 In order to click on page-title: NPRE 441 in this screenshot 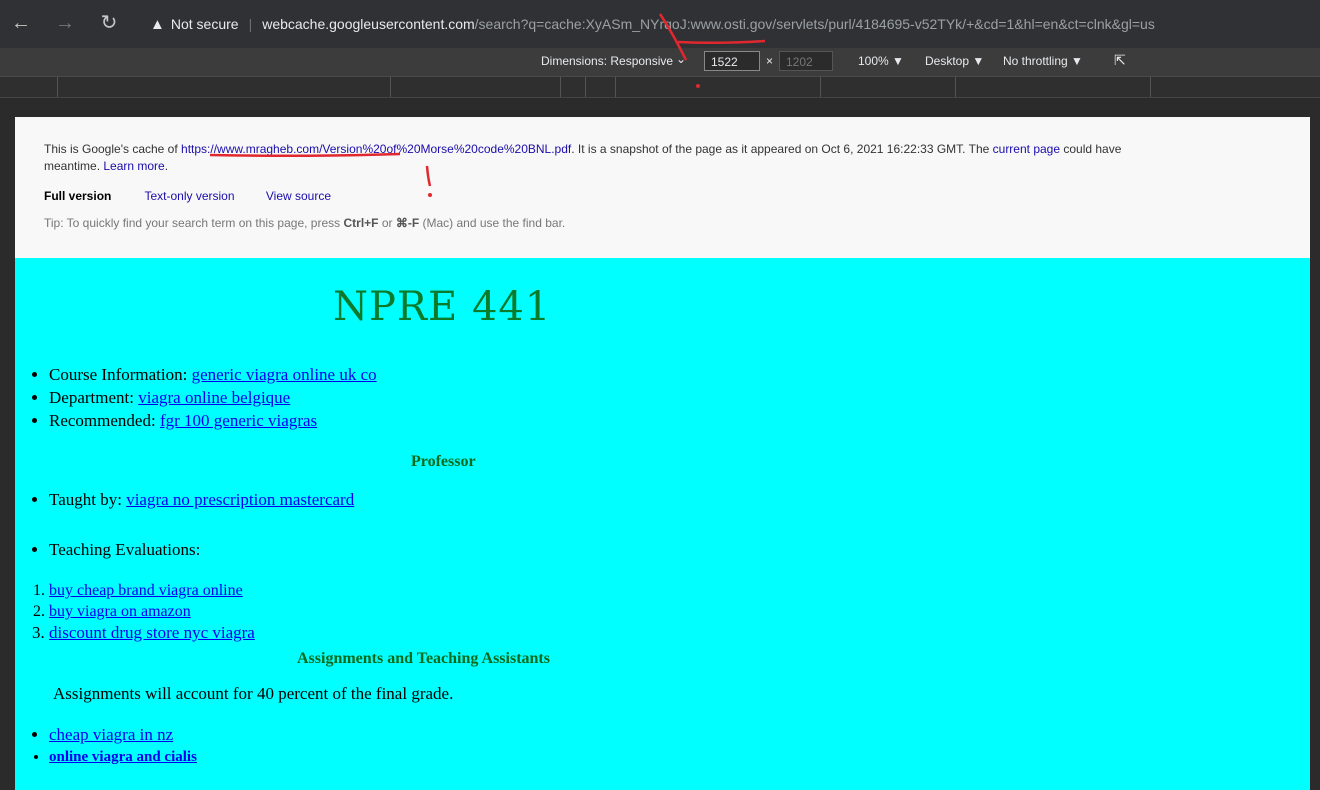, I will do `click(442, 307)`.